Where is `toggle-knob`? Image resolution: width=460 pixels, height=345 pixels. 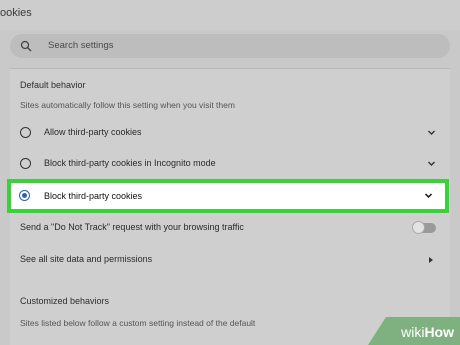 toggle-knob is located at coordinates (418, 227).